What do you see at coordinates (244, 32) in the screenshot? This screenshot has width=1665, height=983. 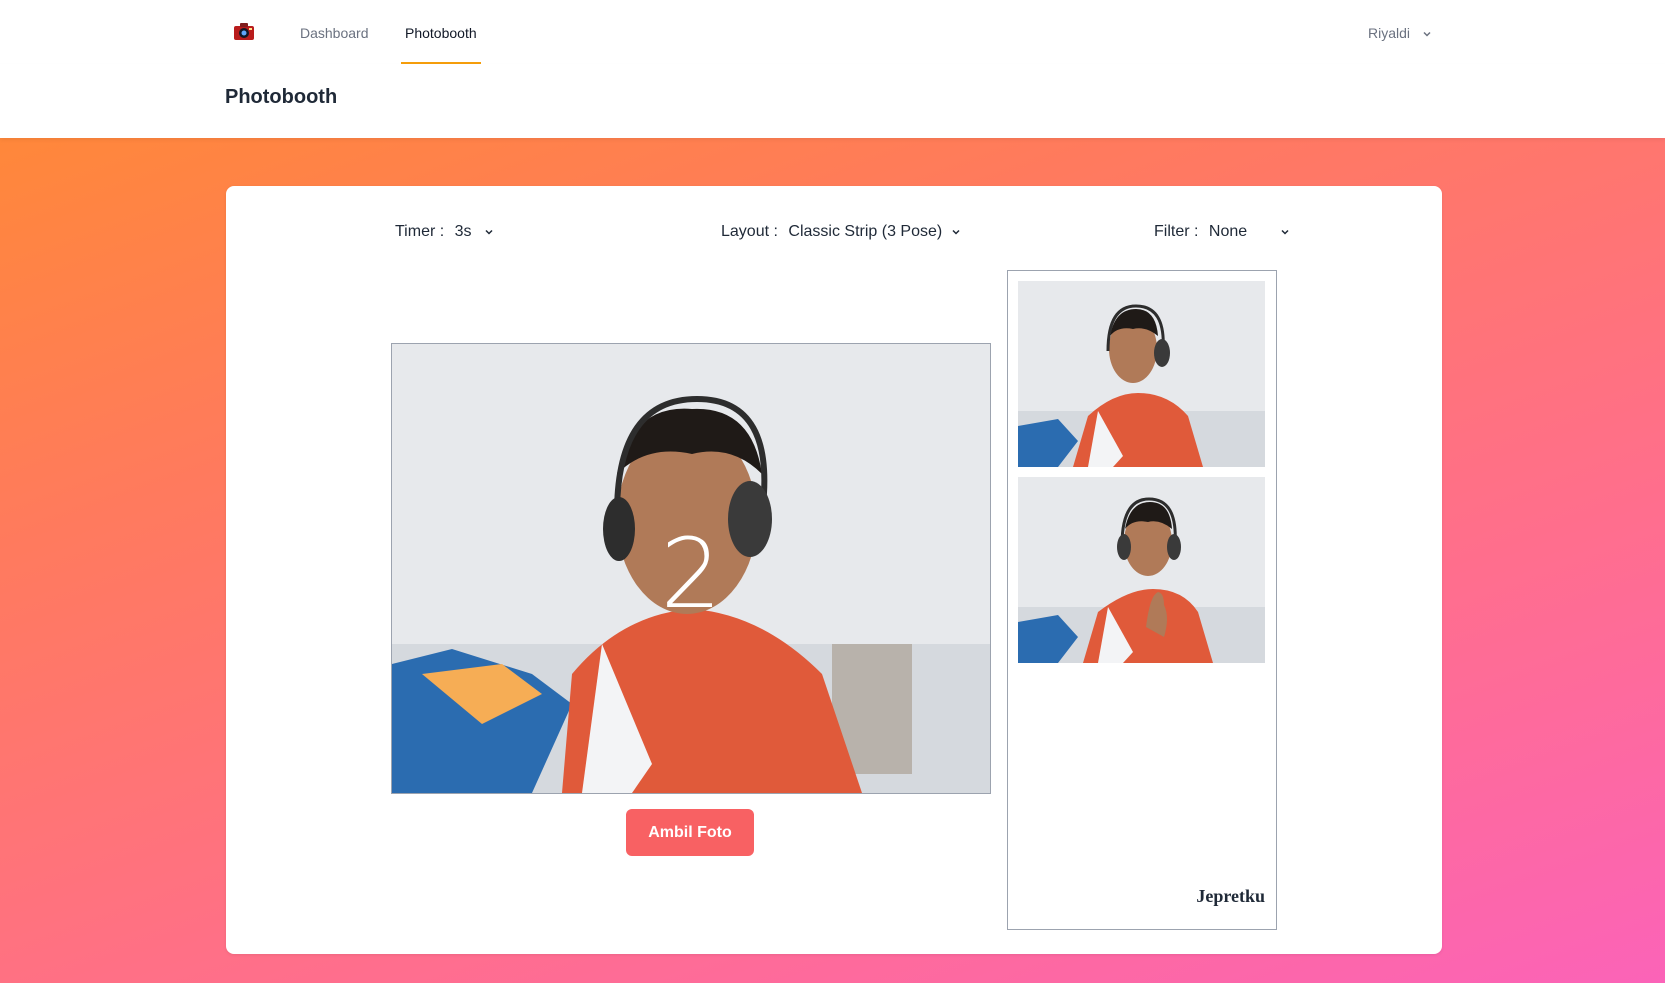 I see `camera-logo-icon` at bounding box center [244, 32].